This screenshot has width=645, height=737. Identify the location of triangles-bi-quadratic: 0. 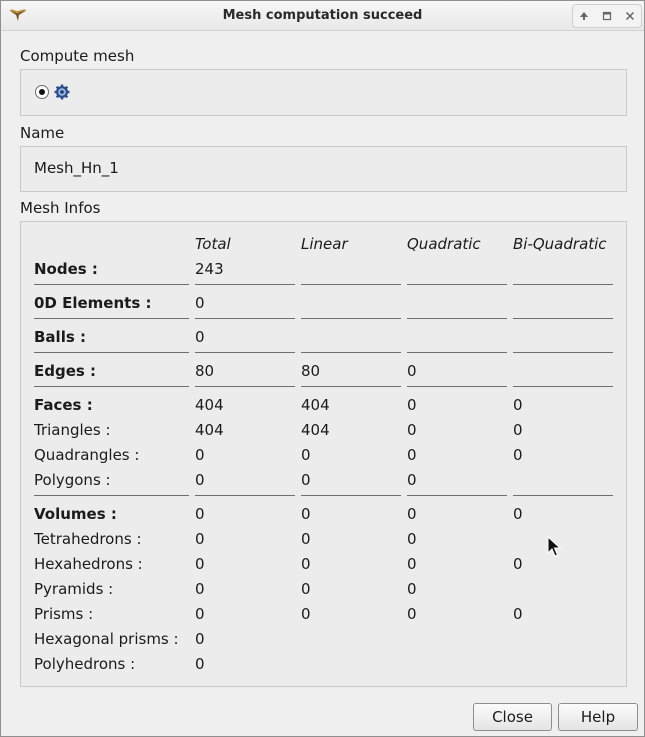
(518, 430).